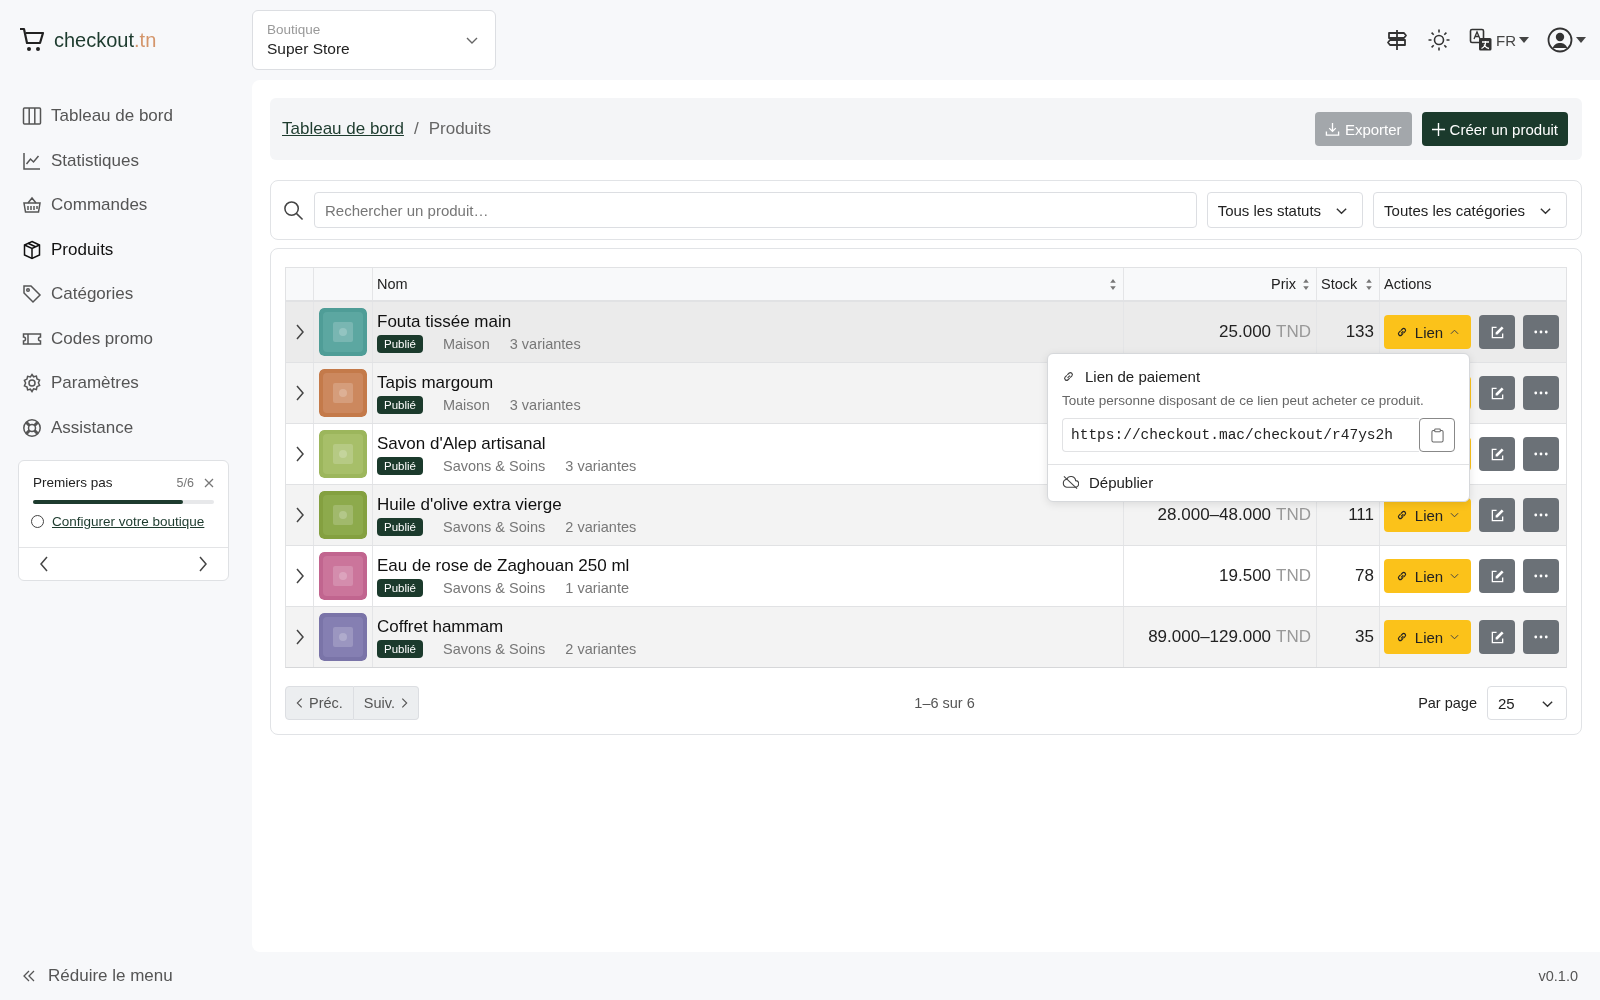 The height and width of the screenshot is (1000, 1600). I want to click on previous-button: Préc., so click(319, 703).